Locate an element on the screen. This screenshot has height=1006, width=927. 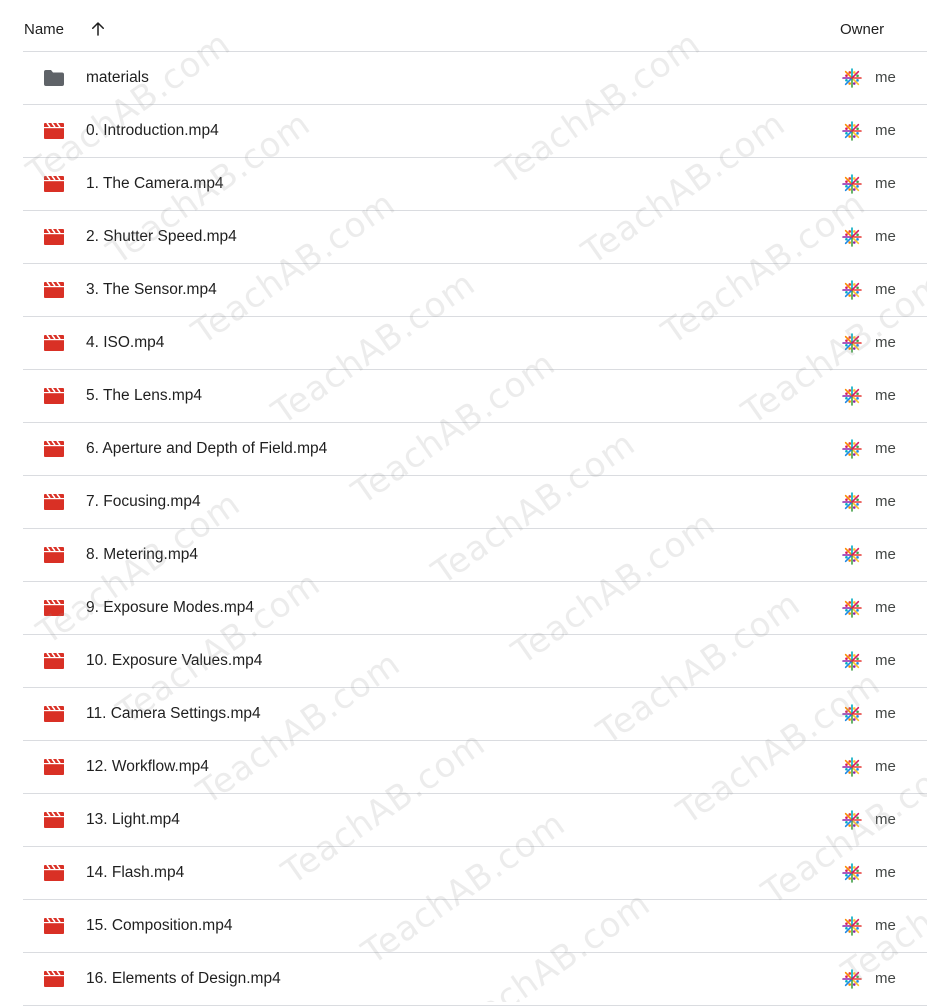
file-row: 5. The Lens.mp4 me is located at coordinates (475, 396).